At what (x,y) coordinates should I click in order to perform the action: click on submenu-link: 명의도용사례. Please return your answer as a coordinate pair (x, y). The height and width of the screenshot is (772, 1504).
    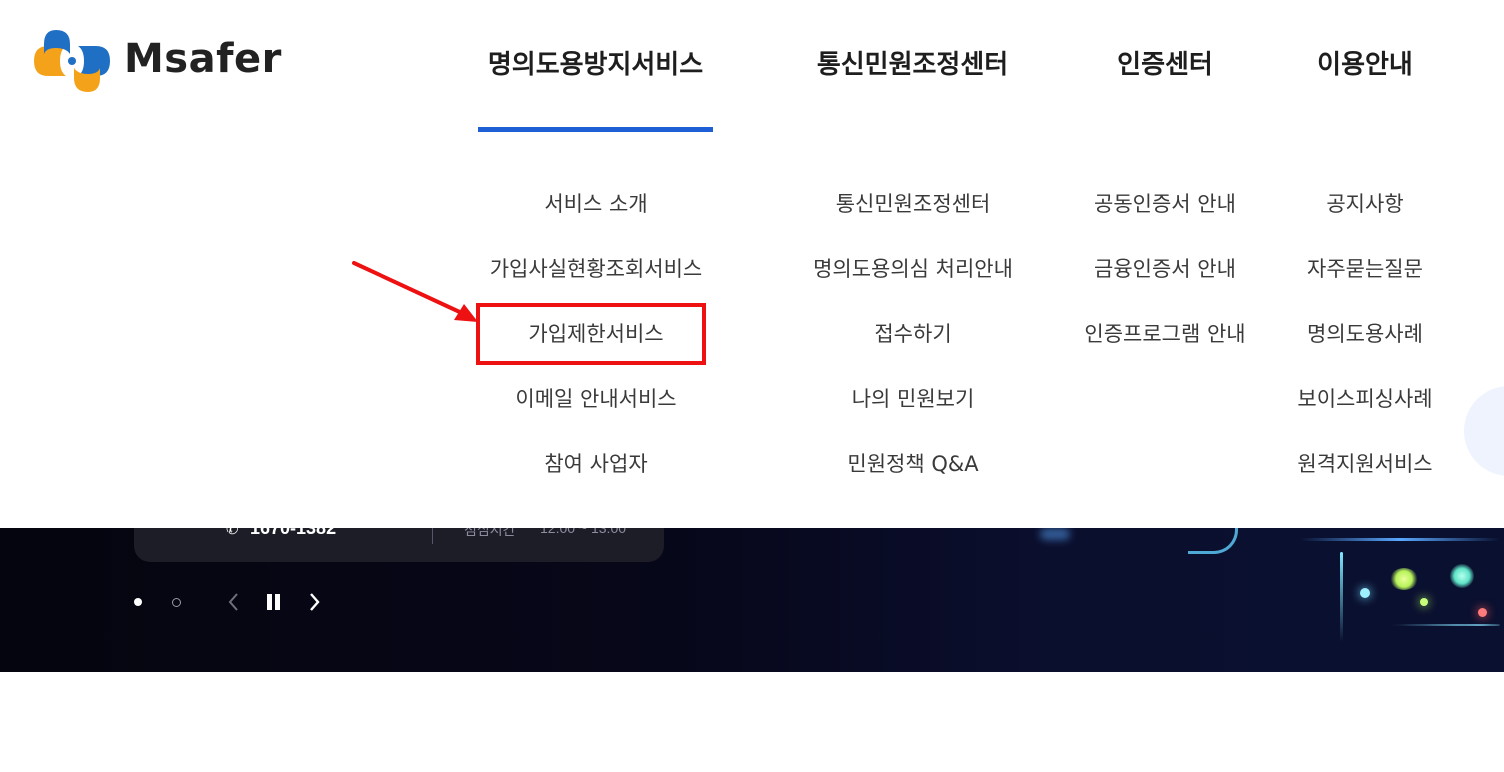
    Looking at the image, I should click on (1365, 334).